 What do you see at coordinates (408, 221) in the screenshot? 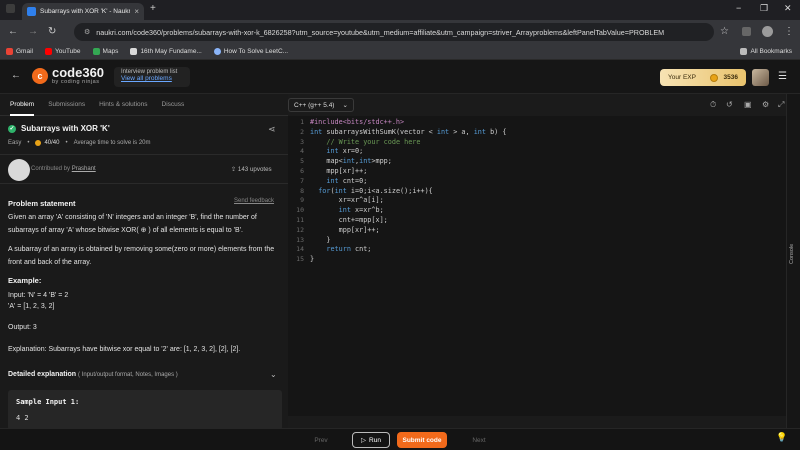
I see `code-line: cnt+=mpp[x];` at bounding box center [408, 221].